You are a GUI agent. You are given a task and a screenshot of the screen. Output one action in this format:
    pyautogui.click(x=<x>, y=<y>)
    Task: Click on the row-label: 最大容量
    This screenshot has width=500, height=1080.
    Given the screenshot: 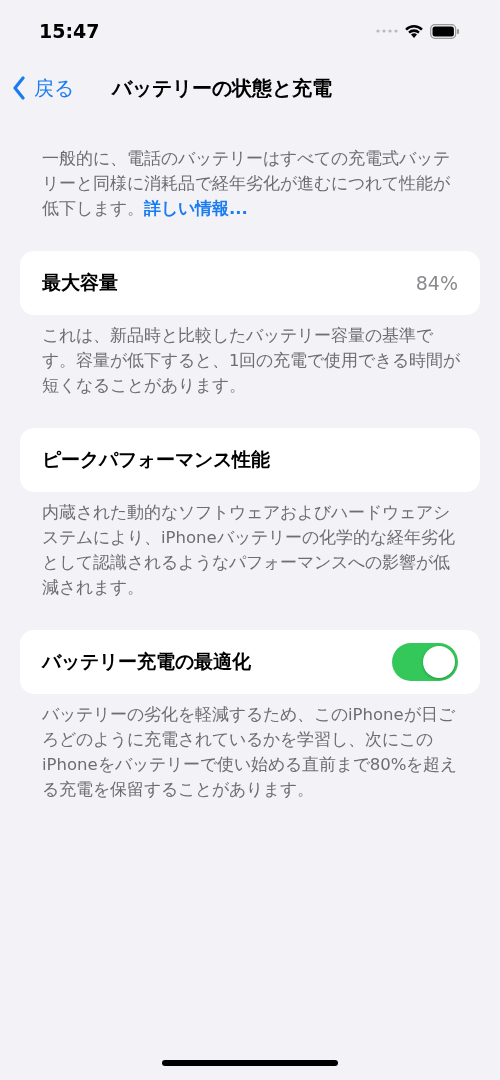 What is the action you would take?
    pyautogui.click(x=80, y=282)
    